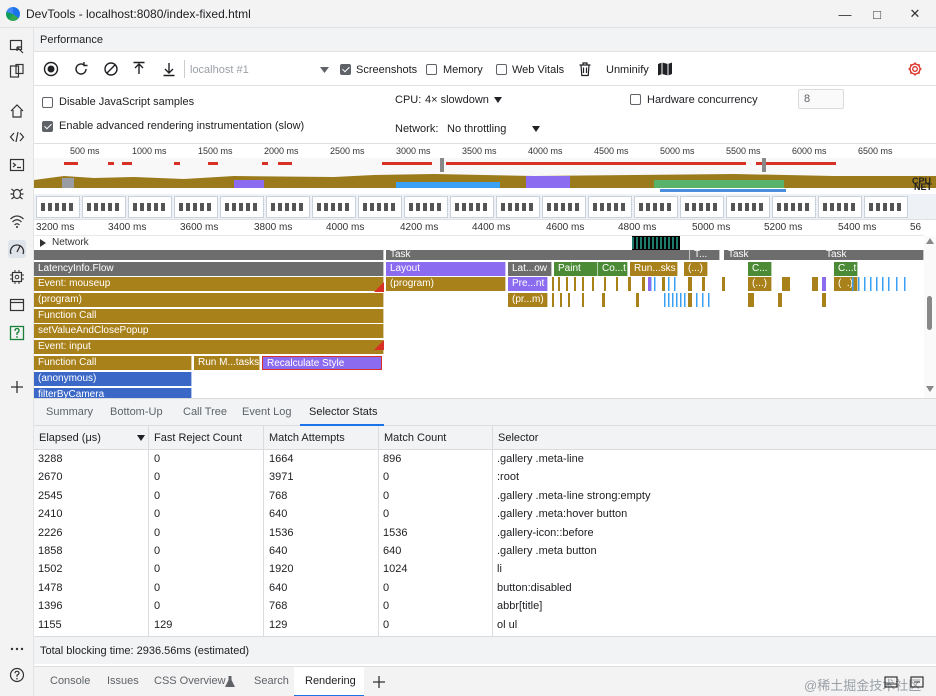  What do you see at coordinates (17, 47) in the screenshot?
I see `inspect-element-icon` at bounding box center [17, 47].